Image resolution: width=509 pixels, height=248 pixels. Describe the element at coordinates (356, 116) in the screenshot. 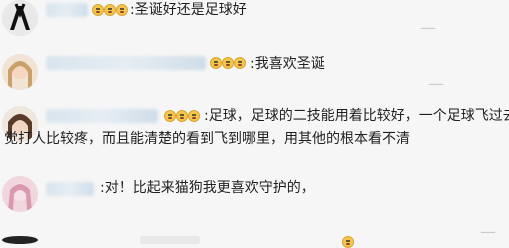

I see `comment-text: :足球，足球的二技能用着比较好，一个足球飞过去` at that location.